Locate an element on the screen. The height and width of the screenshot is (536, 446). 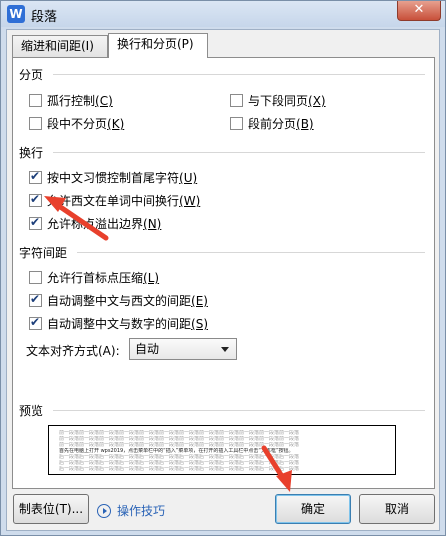
dialog-title: 段落 is located at coordinates (44, 17).